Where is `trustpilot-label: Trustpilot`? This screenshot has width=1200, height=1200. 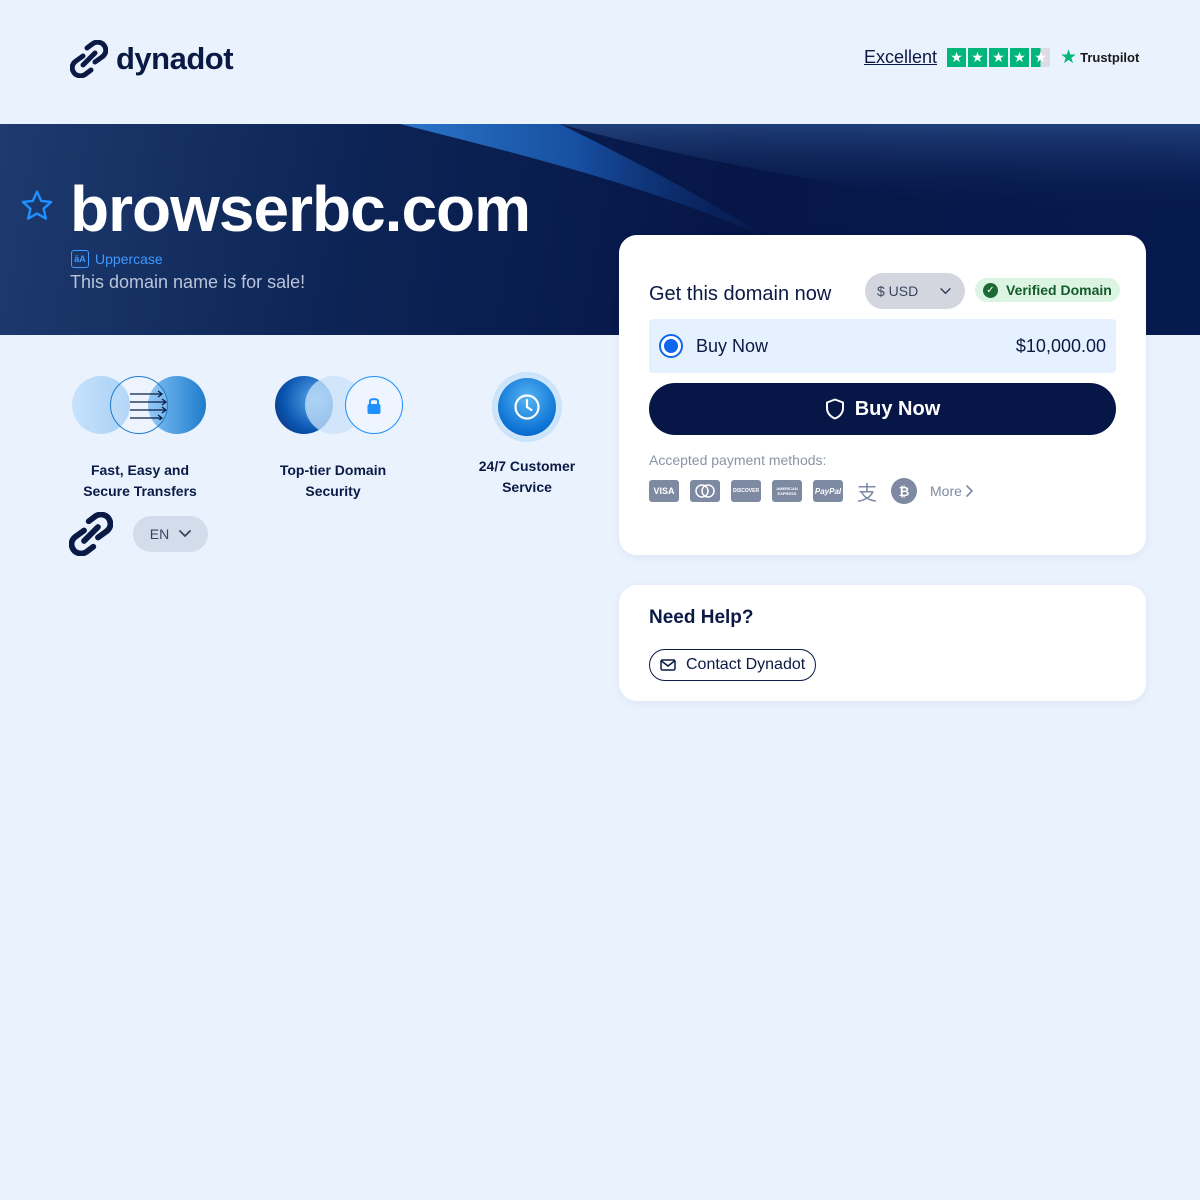
trustpilot-label: Trustpilot is located at coordinates (1110, 57).